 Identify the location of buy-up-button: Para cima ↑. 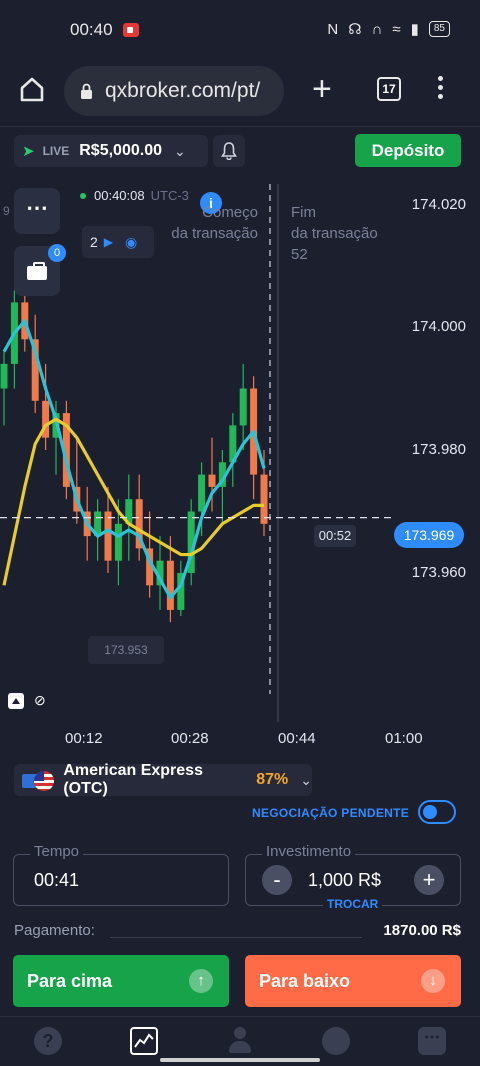
(121, 981).